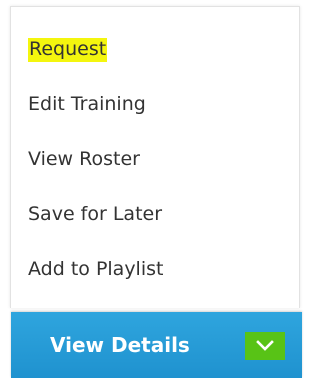  I want to click on menu-item-edit-training: Edit Training, so click(87, 104).